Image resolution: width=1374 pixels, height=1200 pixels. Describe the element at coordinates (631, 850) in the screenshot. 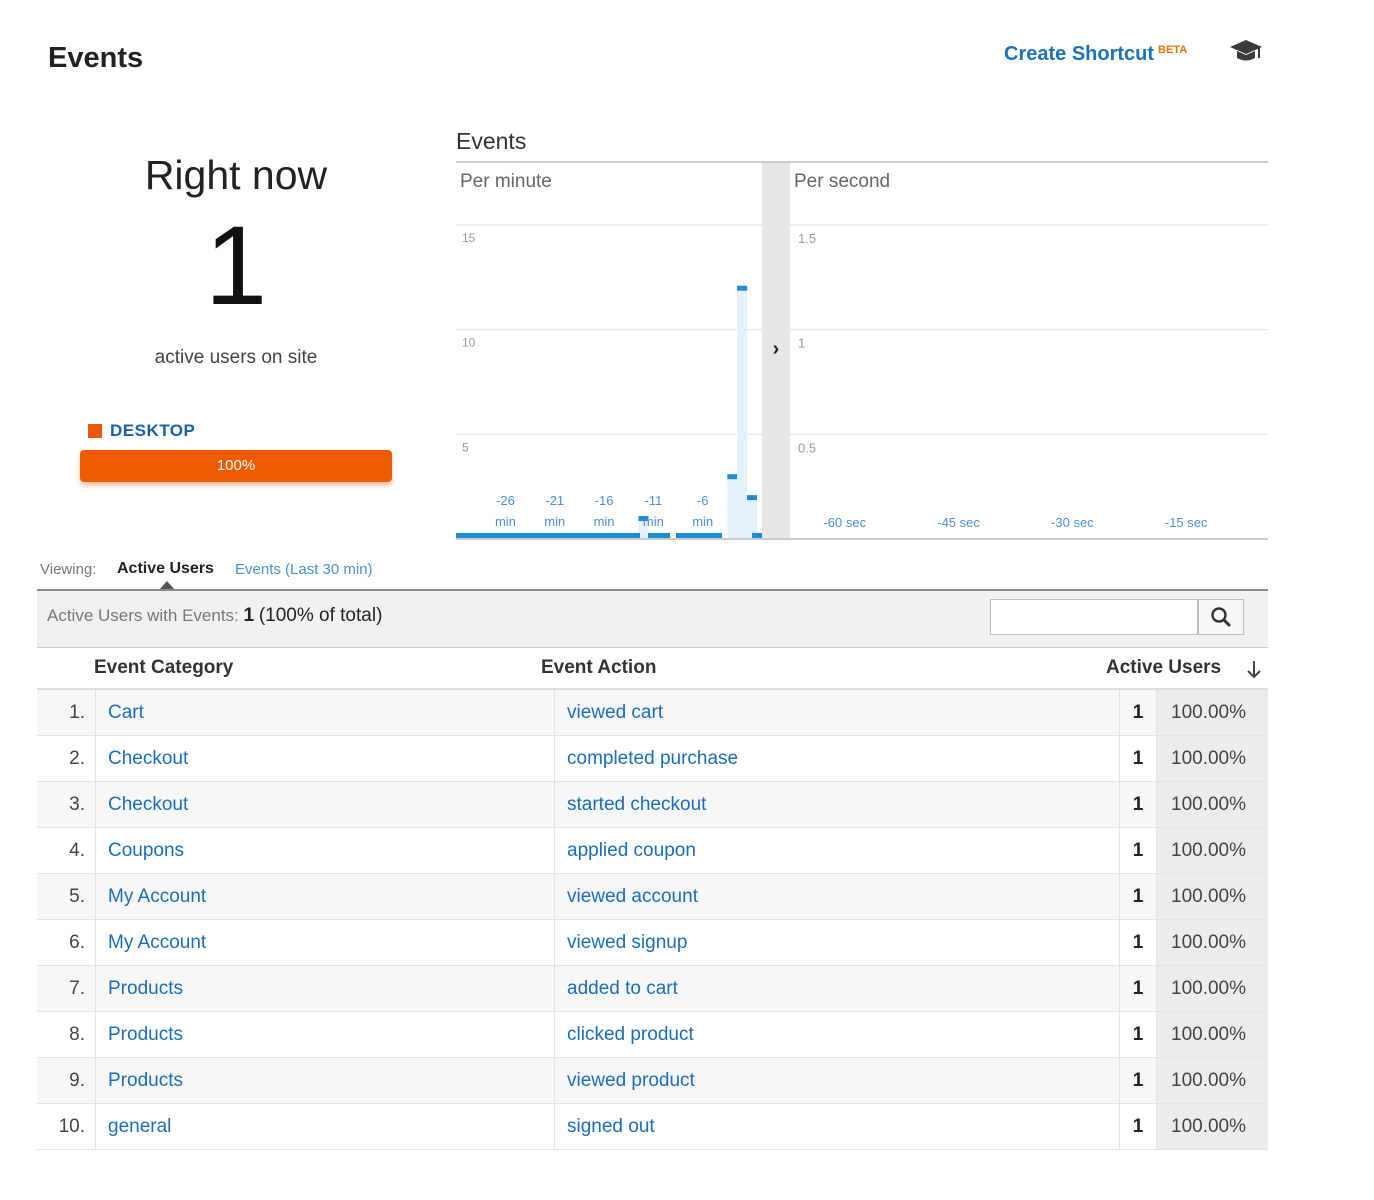

I see `event-action-link: applied coupon` at that location.